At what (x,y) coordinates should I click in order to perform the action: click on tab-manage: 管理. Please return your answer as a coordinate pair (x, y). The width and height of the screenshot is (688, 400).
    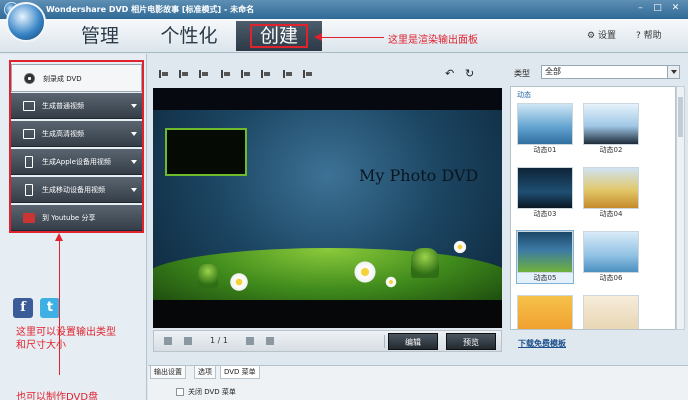
    Looking at the image, I should click on (100, 36).